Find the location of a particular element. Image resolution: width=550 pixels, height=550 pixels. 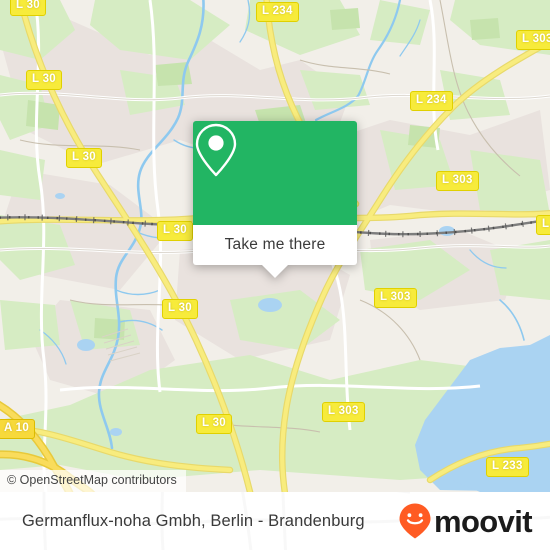

road-shield: A 10 is located at coordinates (18, 429).